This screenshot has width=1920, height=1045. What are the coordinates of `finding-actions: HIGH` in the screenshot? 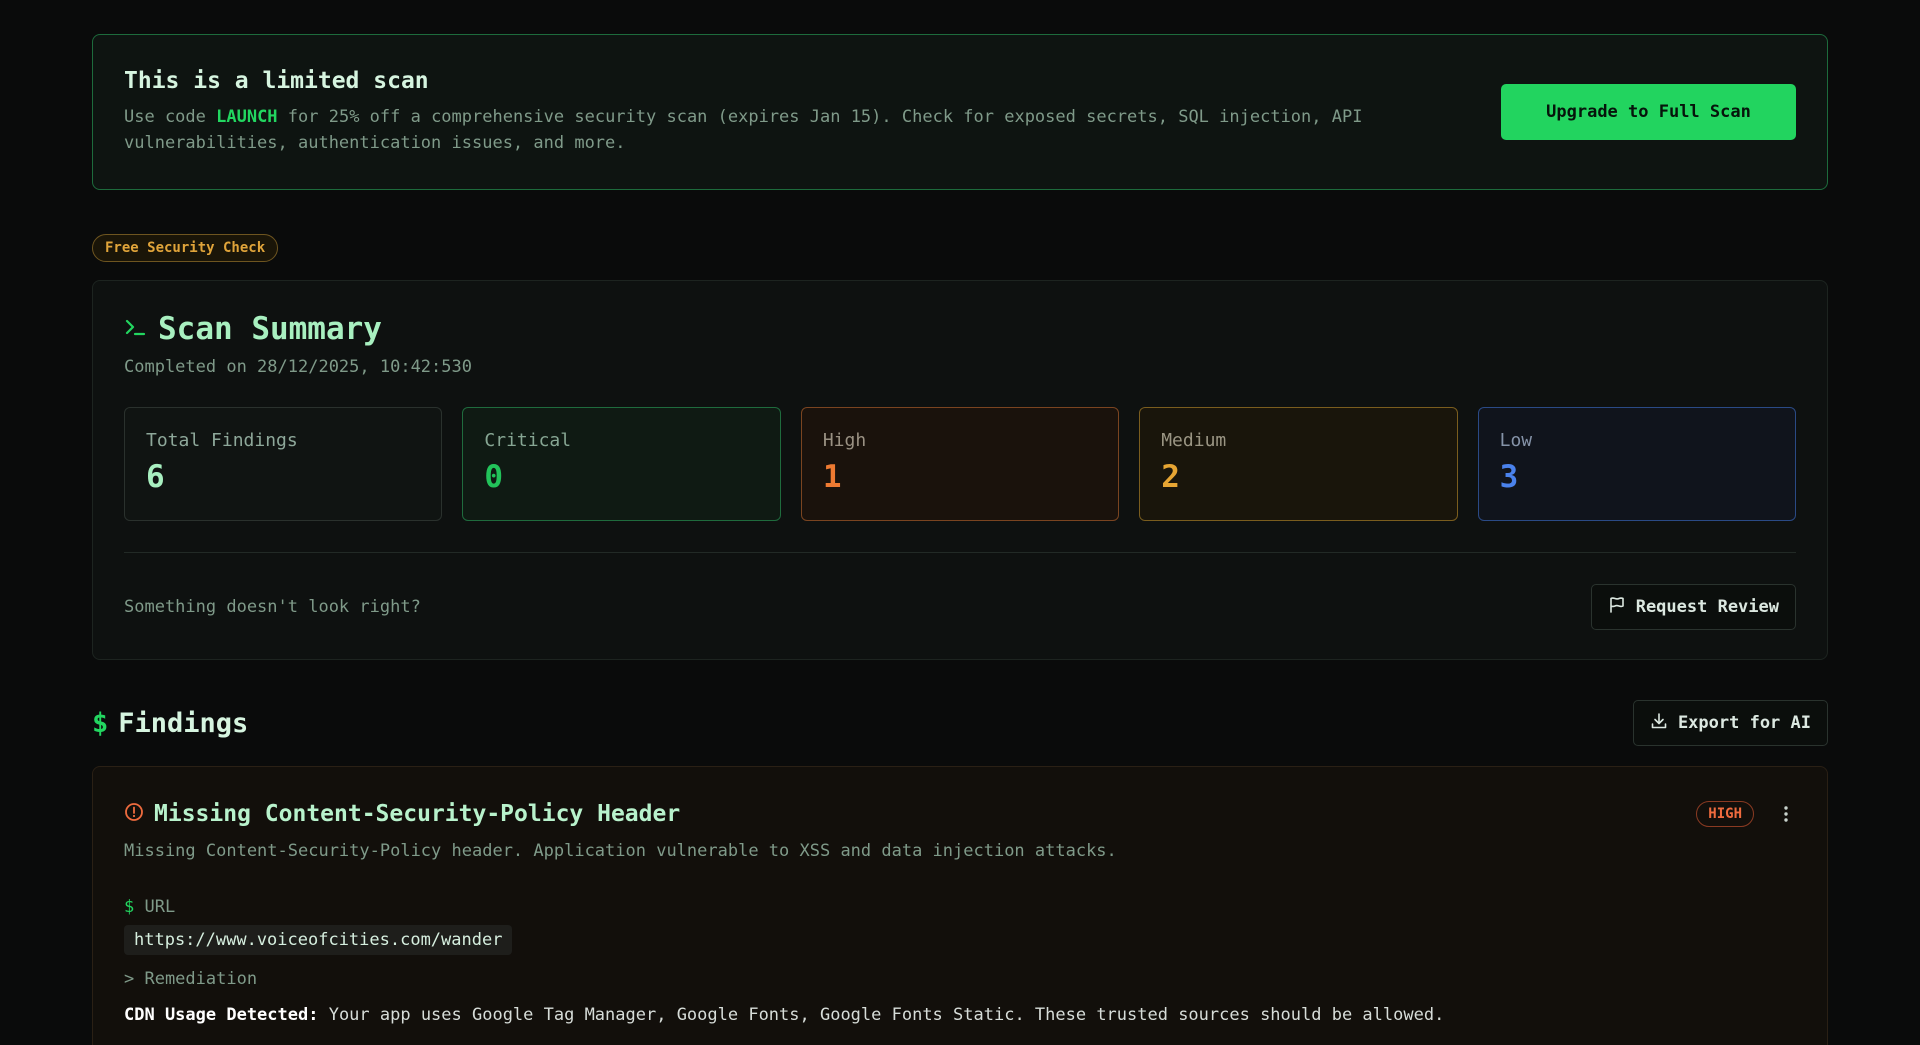 It's located at (1746, 814).